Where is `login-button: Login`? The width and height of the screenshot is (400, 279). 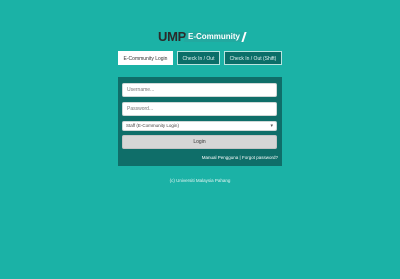 login-button: Login is located at coordinates (199, 142).